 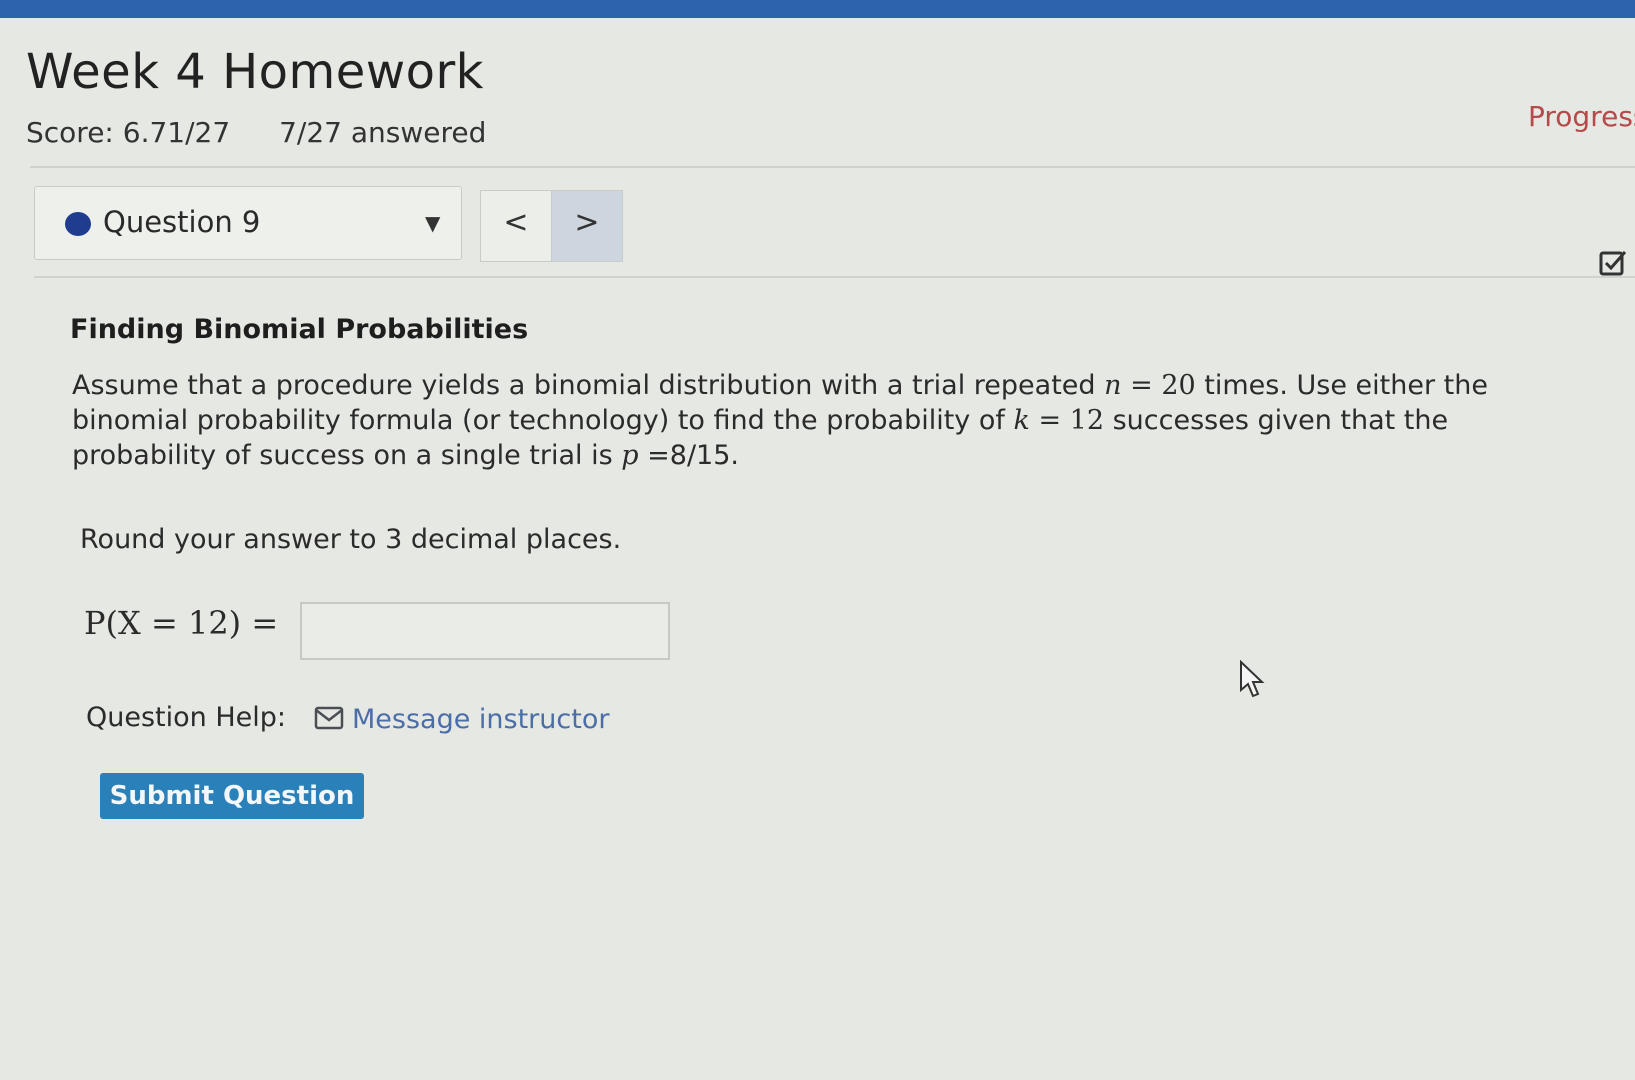 What do you see at coordinates (1021, 420) in the screenshot?
I see `math-variable-k: k` at bounding box center [1021, 420].